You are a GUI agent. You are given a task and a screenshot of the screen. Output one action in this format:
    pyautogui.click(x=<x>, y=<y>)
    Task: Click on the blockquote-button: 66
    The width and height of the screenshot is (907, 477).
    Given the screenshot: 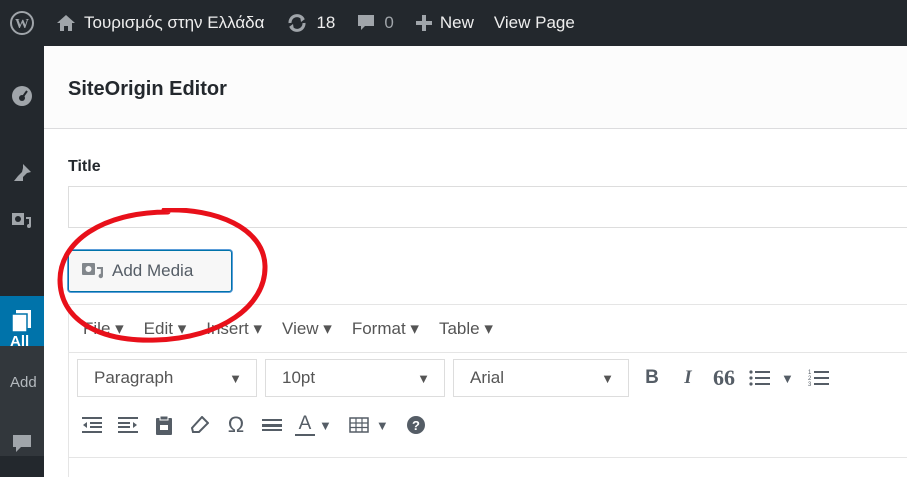 What is the action you would take?
    pyautogui.click(x=724, y=378)
    